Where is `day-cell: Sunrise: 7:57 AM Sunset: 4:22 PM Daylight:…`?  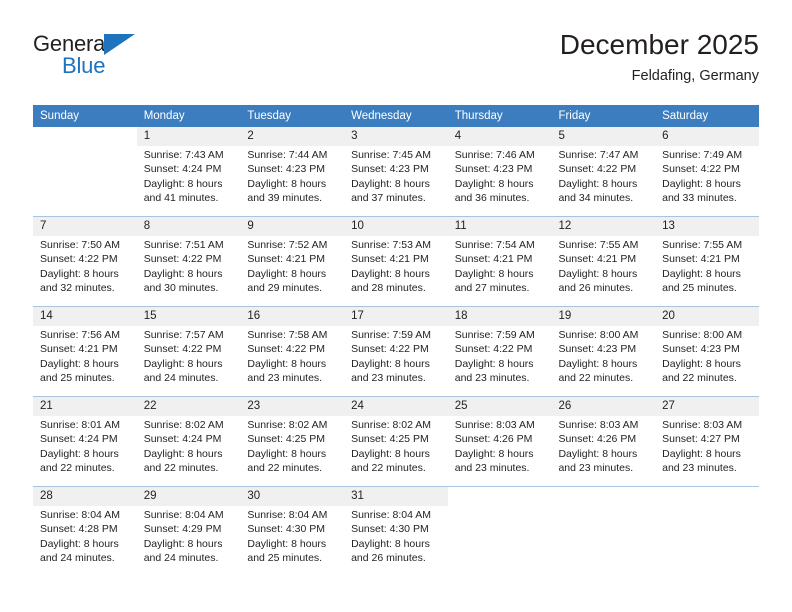
day-cell: Sunrise: 7:57 AM Sunset: 4:22 PM Daylight:… is located at coordinates (188, 361).